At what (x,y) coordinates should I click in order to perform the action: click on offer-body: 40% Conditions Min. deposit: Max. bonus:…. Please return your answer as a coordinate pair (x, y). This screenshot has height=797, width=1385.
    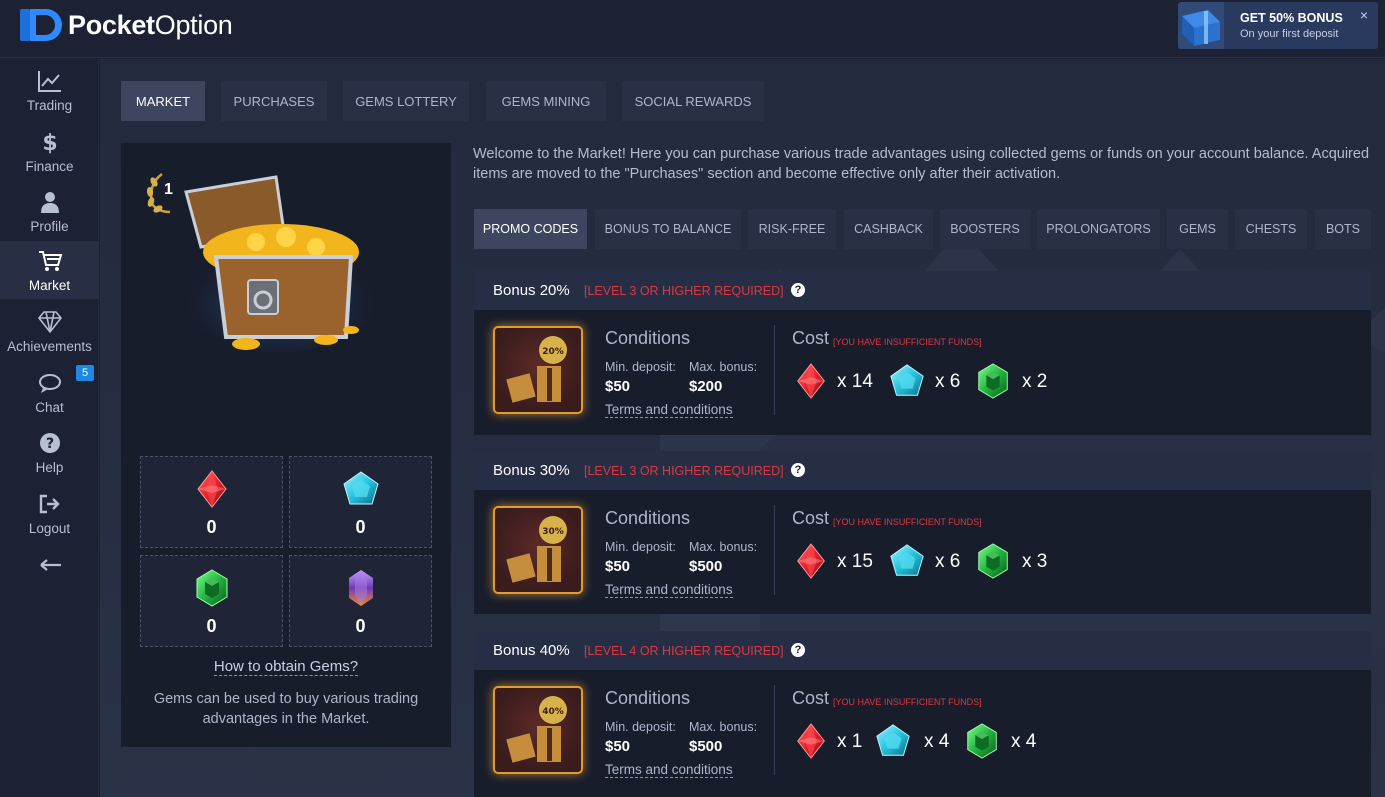
    Looking at the image, I should click on (922, 733).